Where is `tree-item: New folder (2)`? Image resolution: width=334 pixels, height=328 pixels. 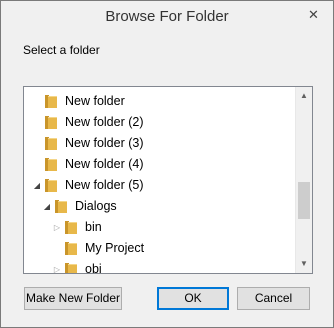 tree-item: New folder (2) is located at coordinates (159, 122).